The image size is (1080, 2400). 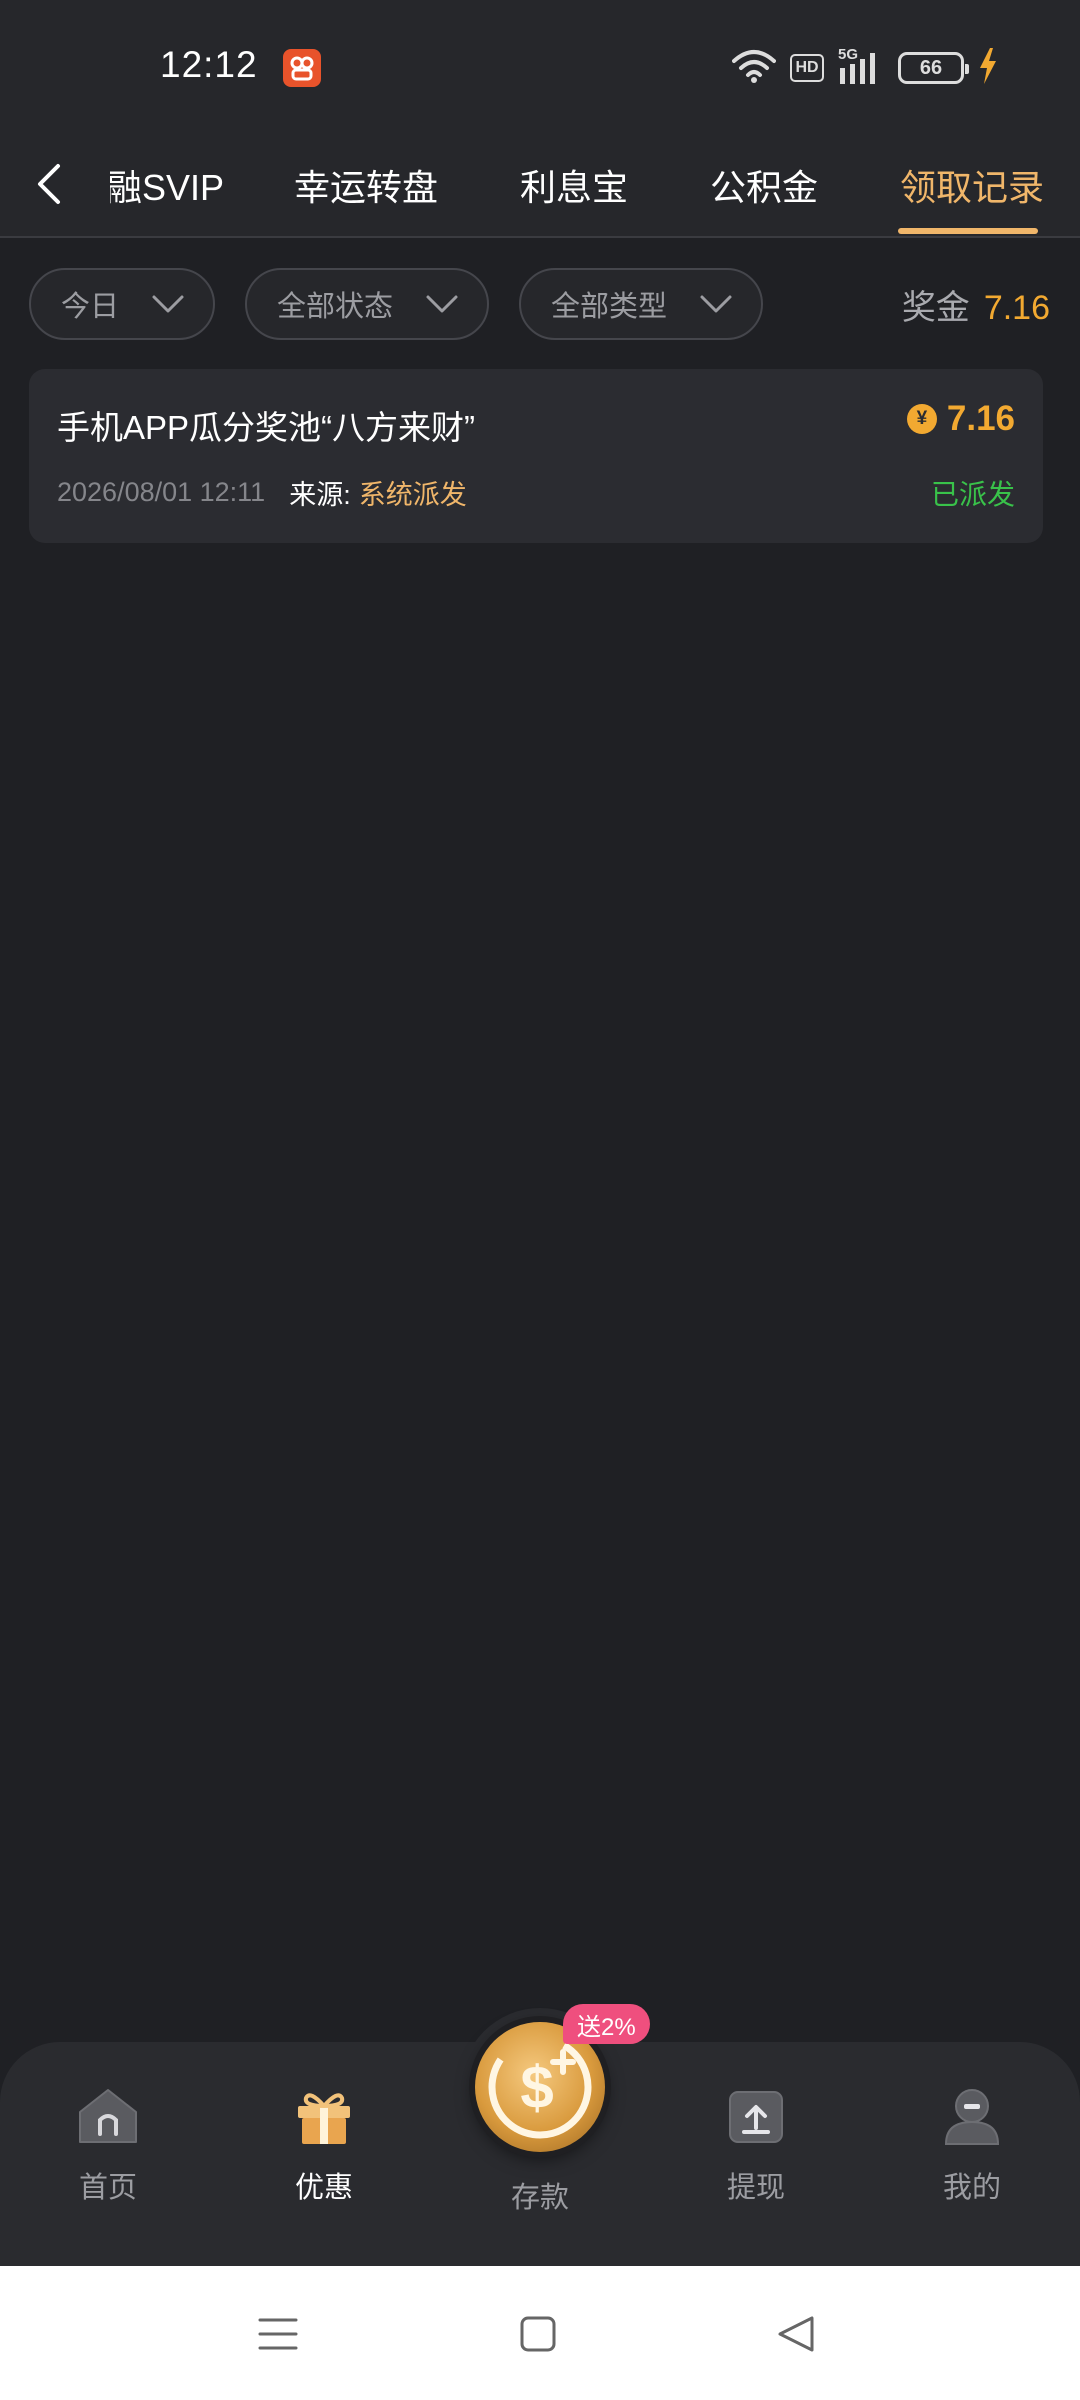 I want to click on user-icon, so click(x=972, y=2117).